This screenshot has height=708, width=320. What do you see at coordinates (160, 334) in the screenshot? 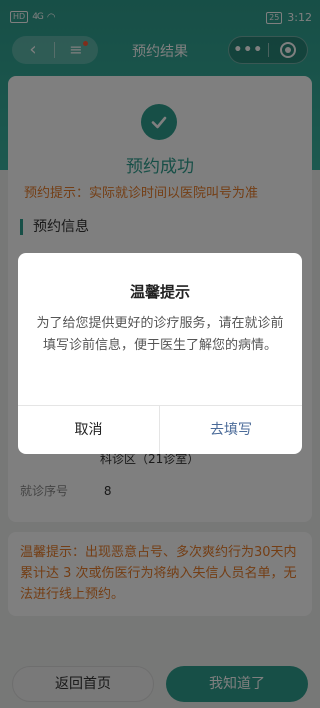
I see `dialog-message: 为了给您提供更好的诊疗服务，请在就诊前填写诊前信息，便于医生了解您的病情。` at bounding box center [160, 334].